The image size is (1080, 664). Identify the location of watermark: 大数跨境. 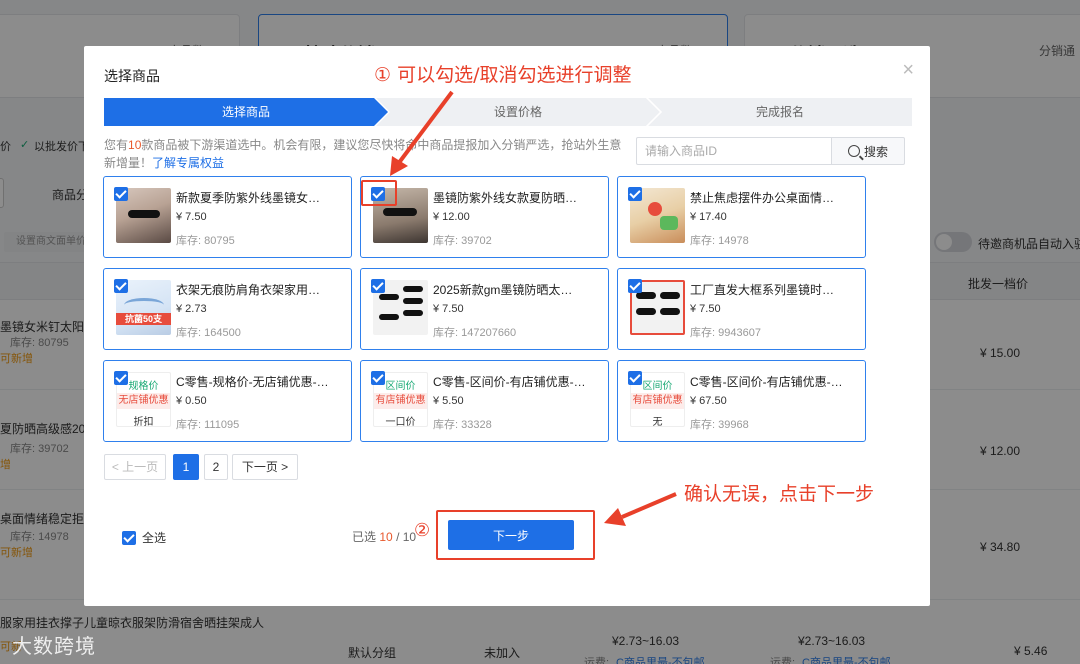
(54, 646).